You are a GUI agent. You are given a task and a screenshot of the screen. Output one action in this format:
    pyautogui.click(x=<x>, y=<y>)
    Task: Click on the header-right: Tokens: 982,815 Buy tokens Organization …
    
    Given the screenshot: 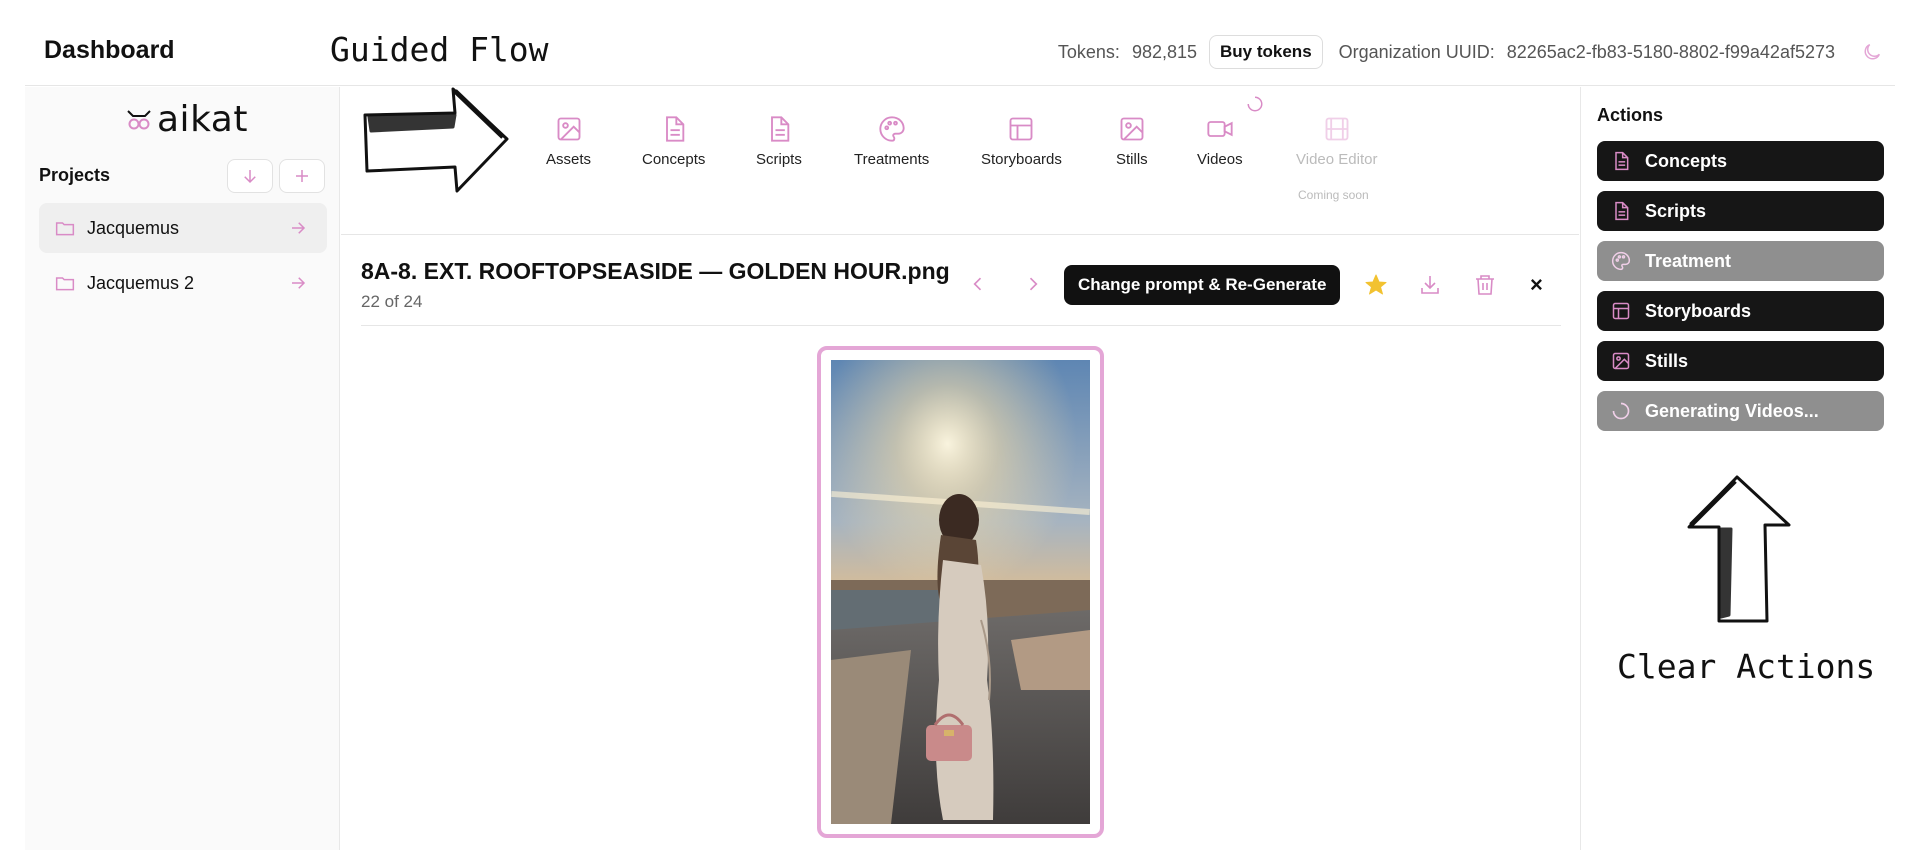 What is the action you would take?
    pyautogui.click(x=1470, y=52)
    